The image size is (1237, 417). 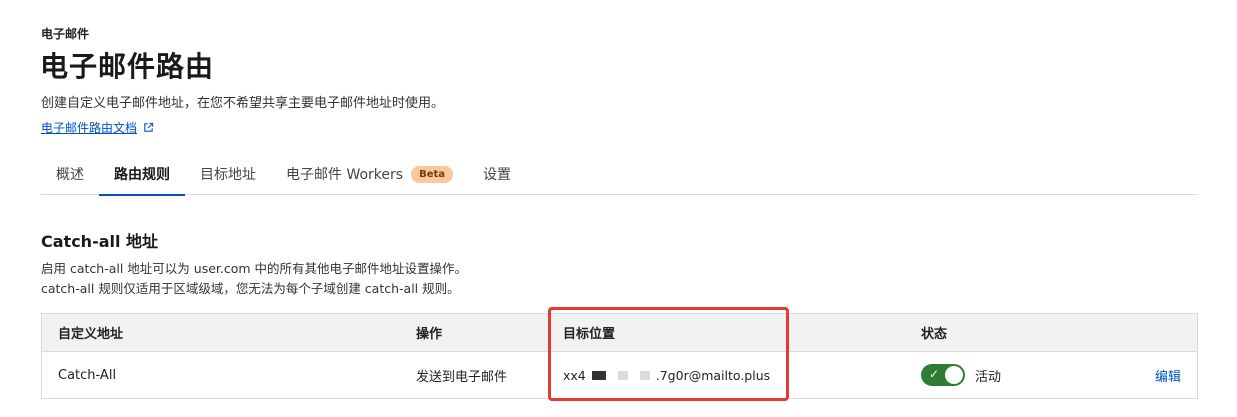 I want to click on cell-custom-address: Catch-All, so click(x=87, y=375).